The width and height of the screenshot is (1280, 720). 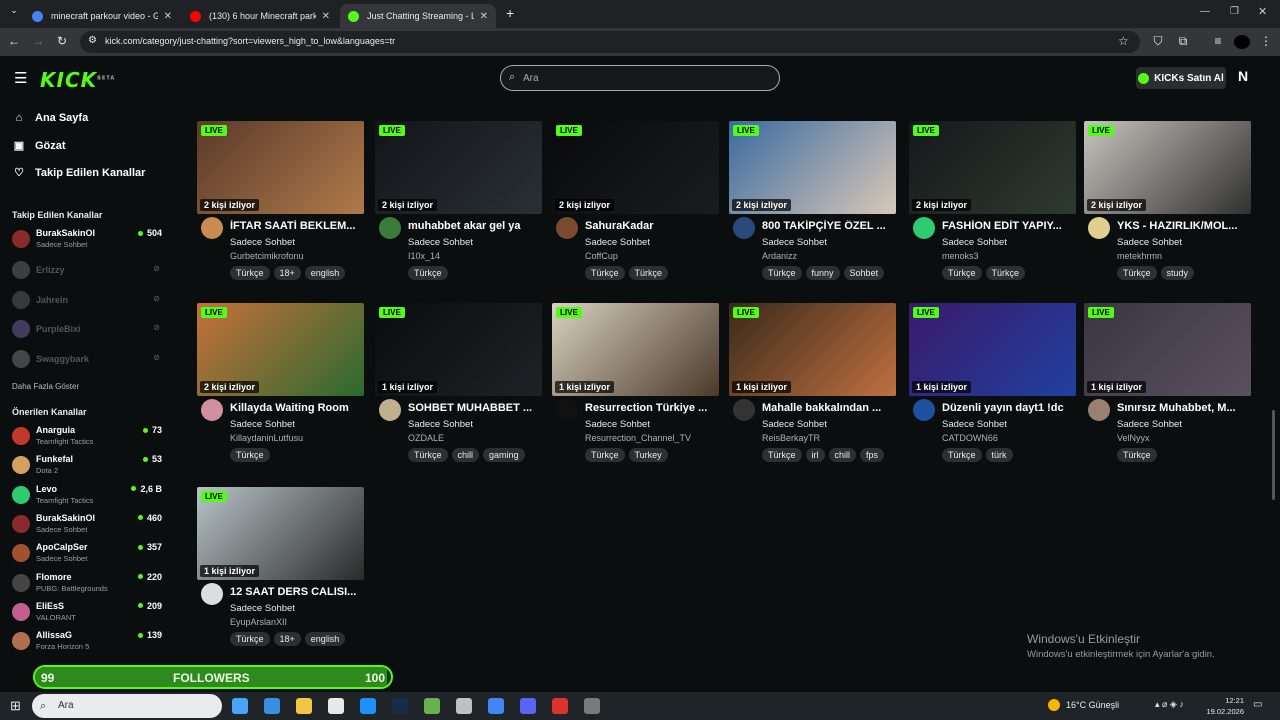 What do you see at coordinates (87, 584) in the screenshot?
I see `suggested-channel: Flomore PUBG: Battlegrounds 220` at bounding box center [87, 584].